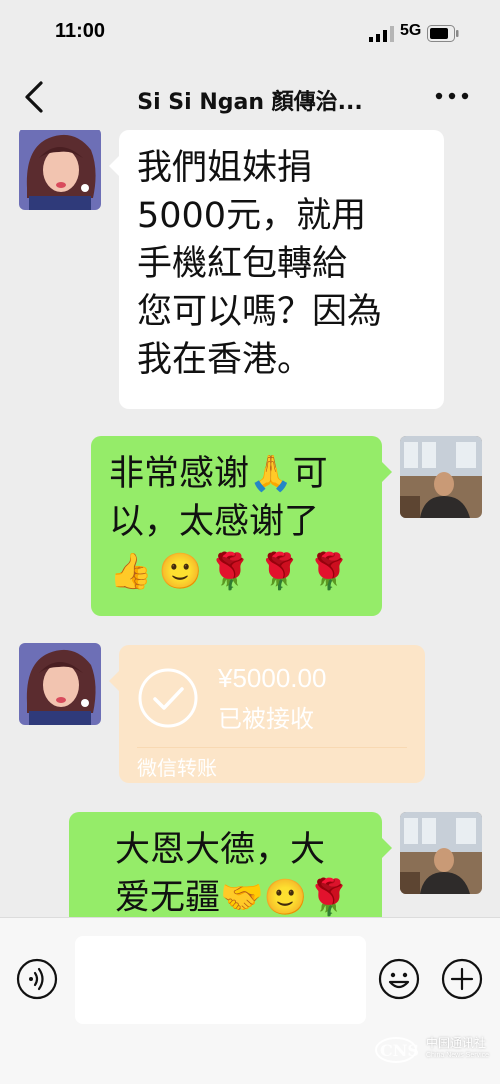 This screenshot has height=1084, width=500. What do you see at coordinates (443, 33) in the screenshot?
I see `battery-icon` at bounding box center [443, 33].